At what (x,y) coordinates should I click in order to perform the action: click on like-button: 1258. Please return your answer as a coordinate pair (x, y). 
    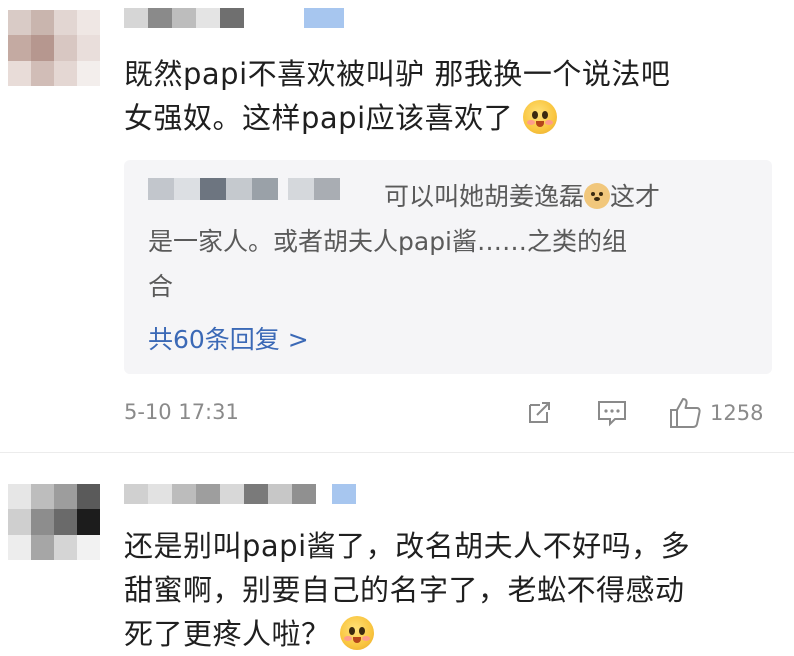
    Looking at the image, I should click on (715, 413).